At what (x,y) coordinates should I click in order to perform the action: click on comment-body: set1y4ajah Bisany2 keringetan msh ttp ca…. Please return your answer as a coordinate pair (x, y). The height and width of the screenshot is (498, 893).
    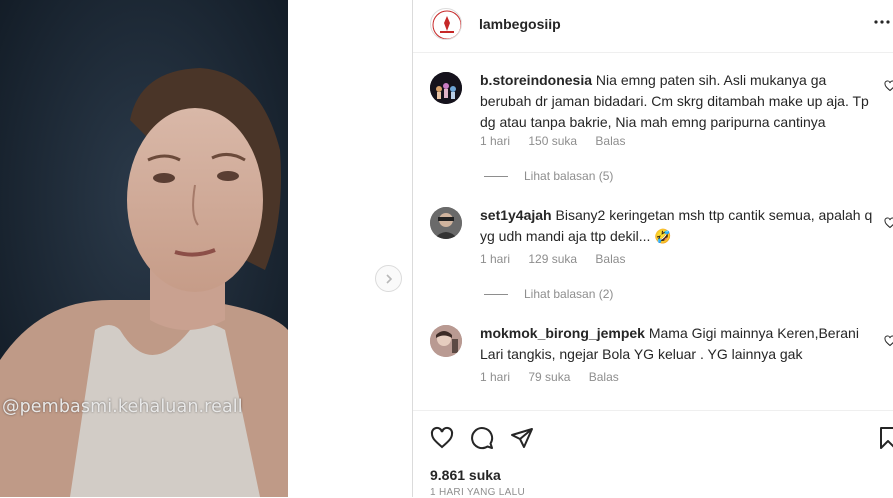
    Looking at the image, I should click on (677, 226).